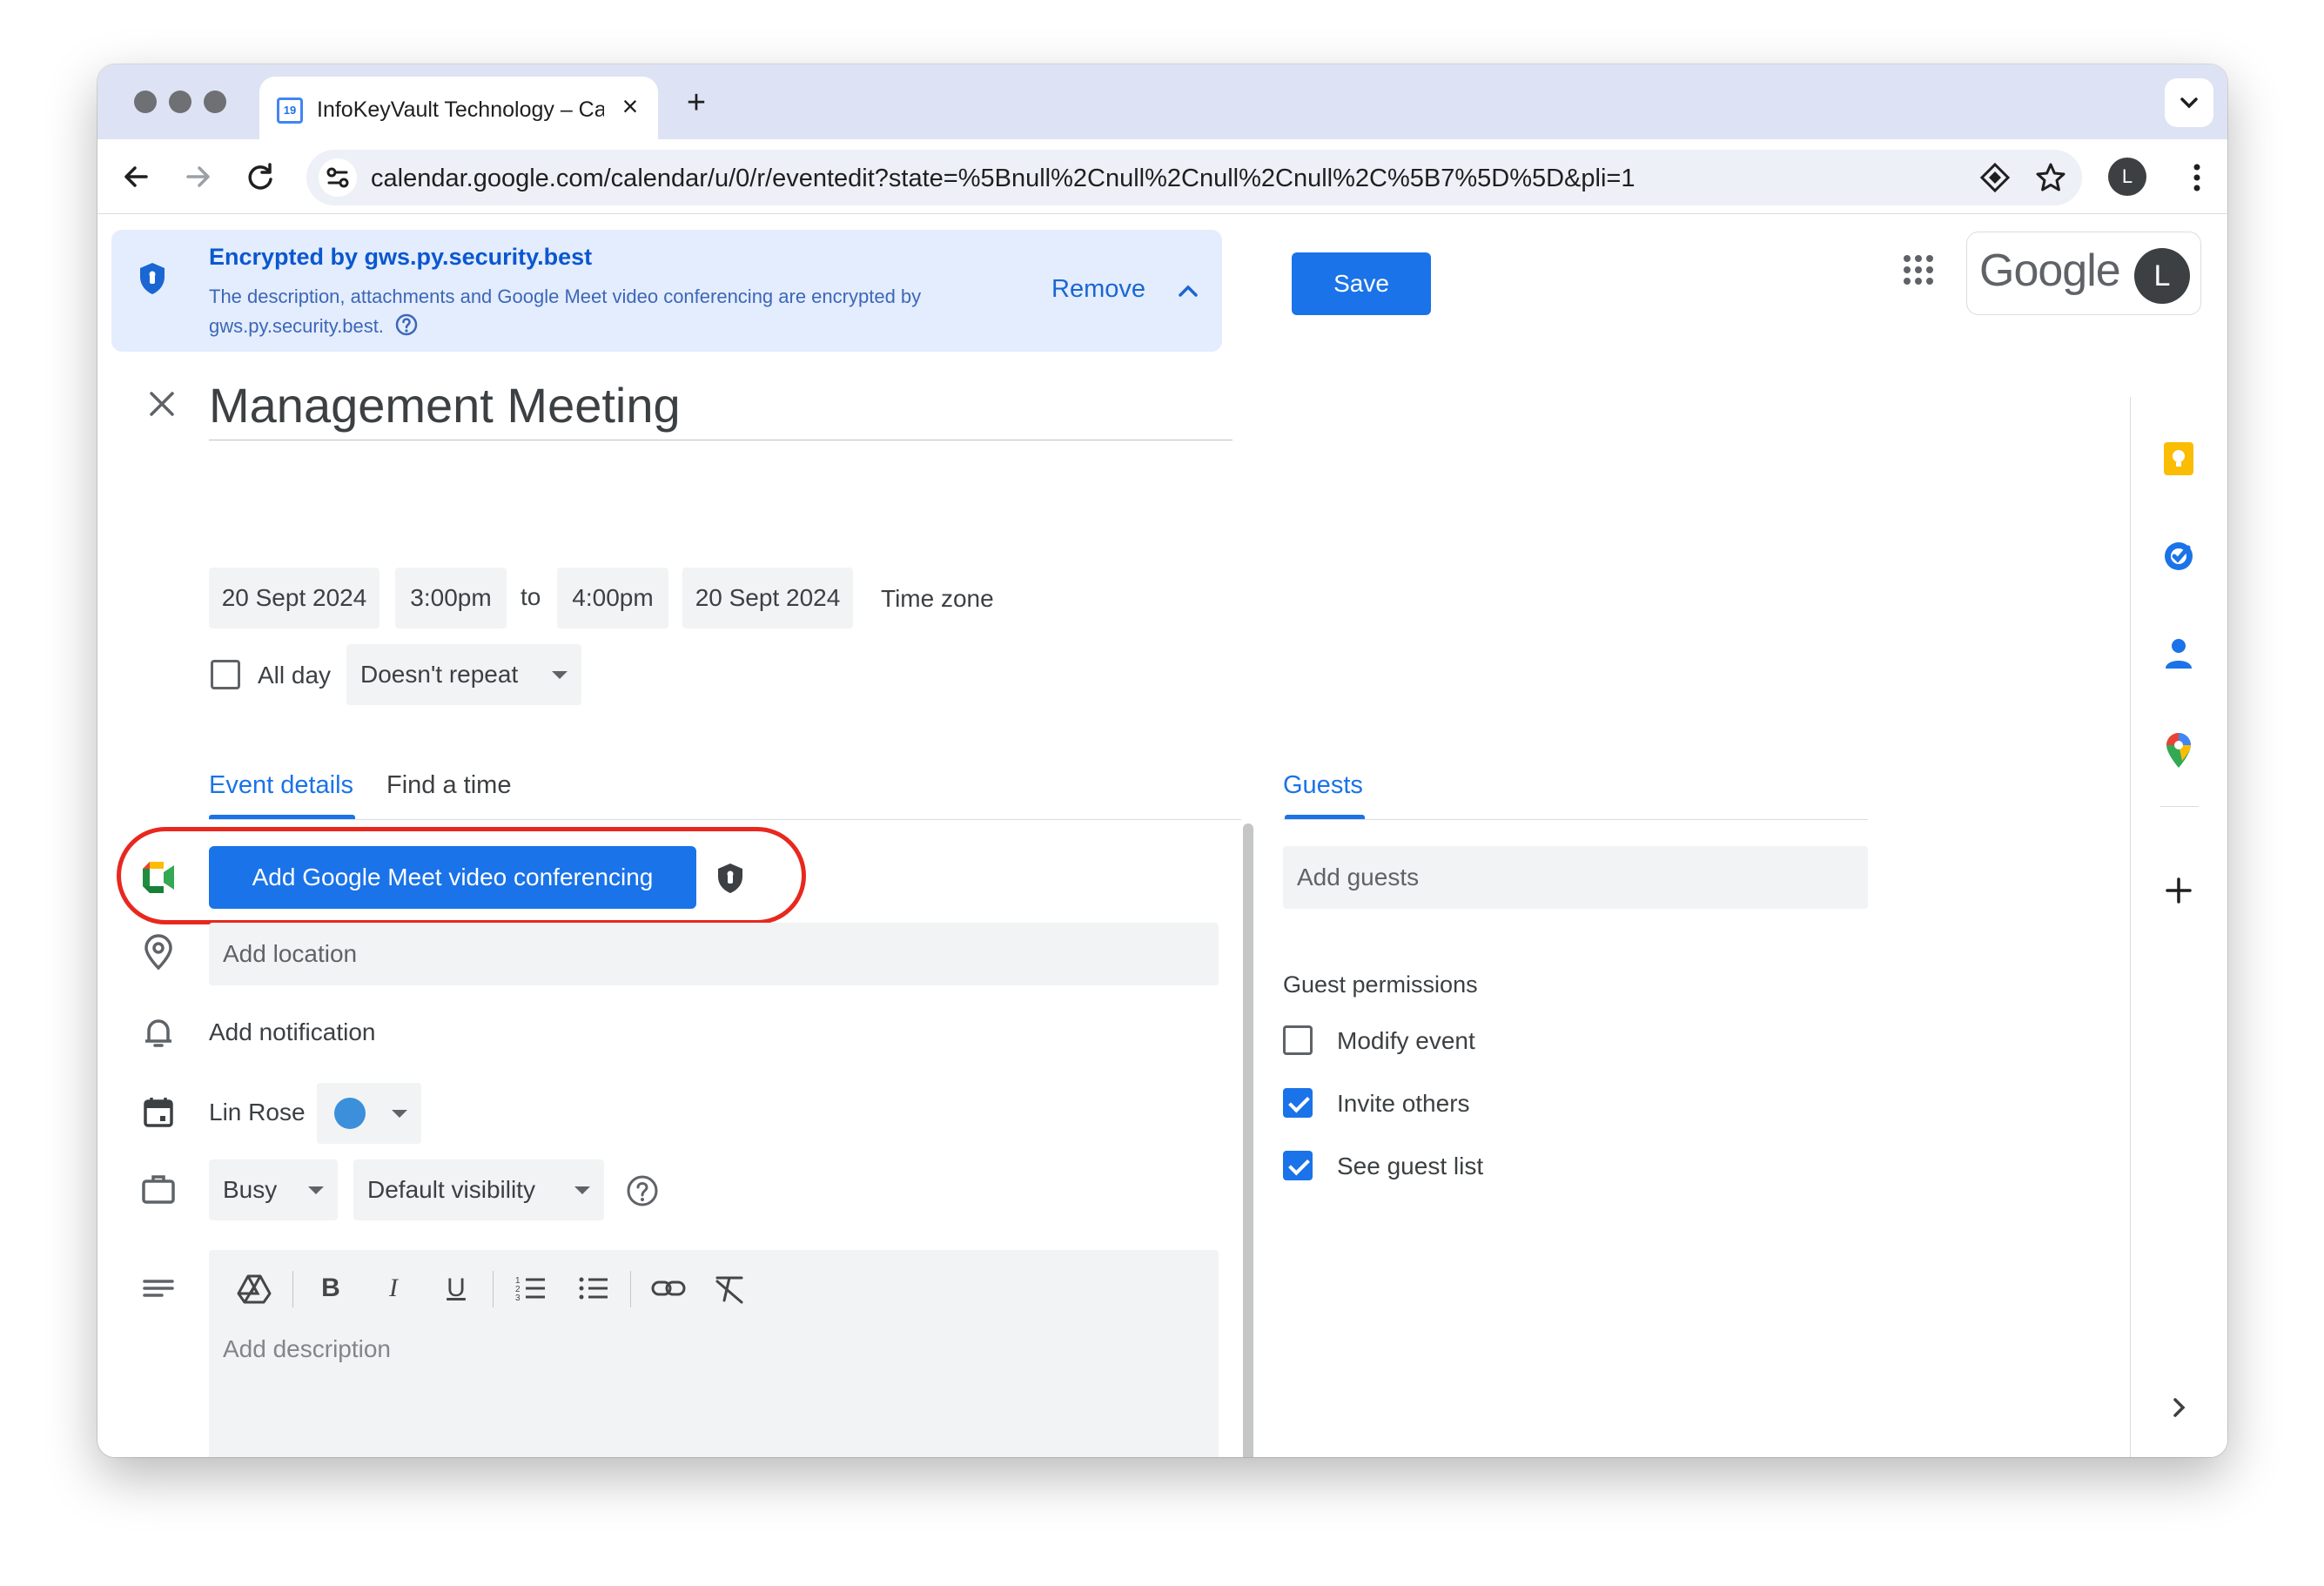  Describe the element at coordinates (1411, 1166) in the screenshot. I see `see-guest-list-label: See guest list` at that location.